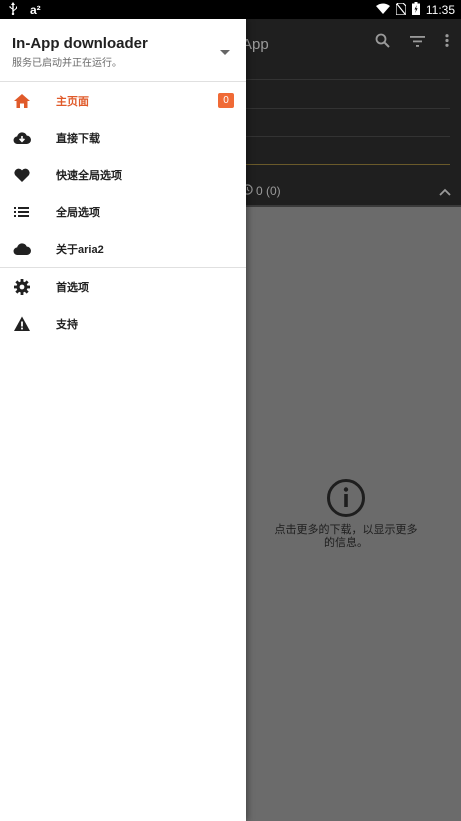  Describe the element at coordinates (382, 10) in the screenshot. I see `wifi-icon` at that location.